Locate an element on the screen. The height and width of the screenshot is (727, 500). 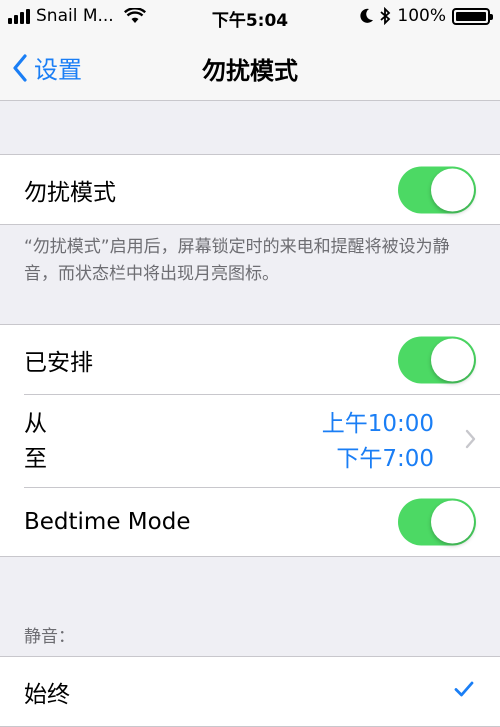
from-label: 从 is located at coordinates (35, 424).